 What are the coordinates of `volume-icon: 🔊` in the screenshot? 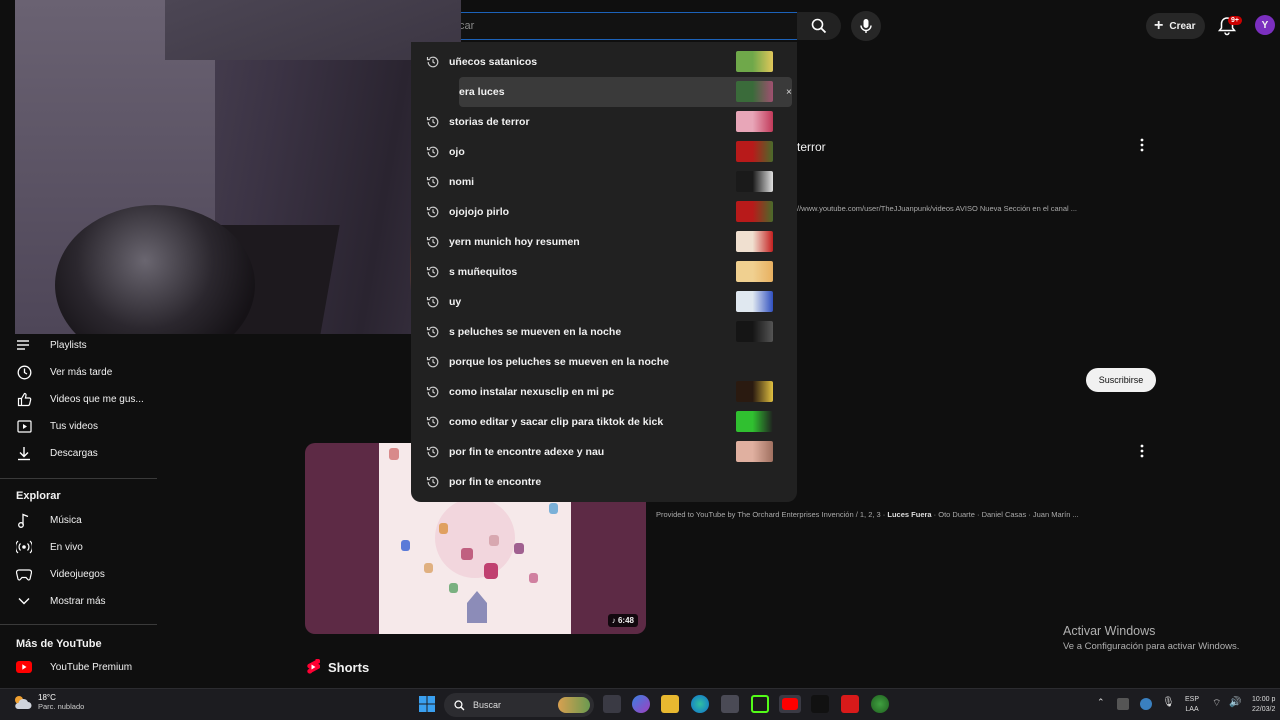 It's located at (1235, 702).